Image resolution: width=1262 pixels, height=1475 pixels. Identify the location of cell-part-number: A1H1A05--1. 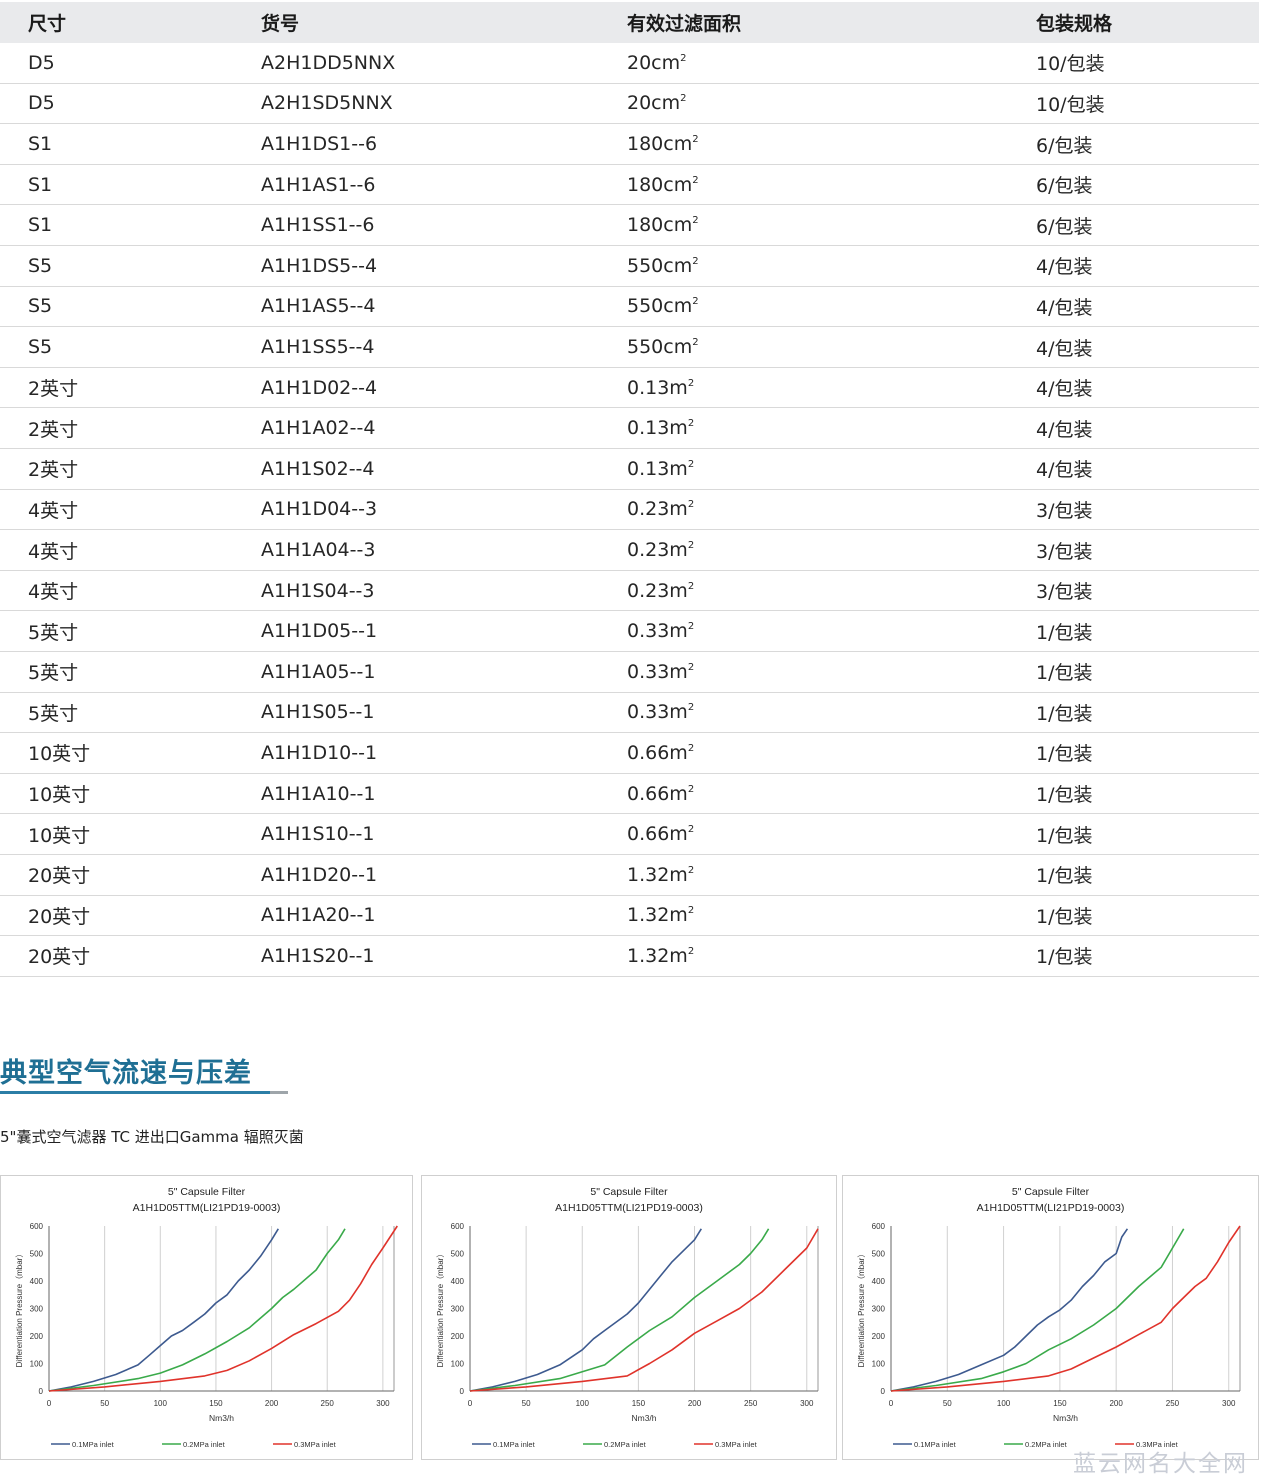
(444, 672).